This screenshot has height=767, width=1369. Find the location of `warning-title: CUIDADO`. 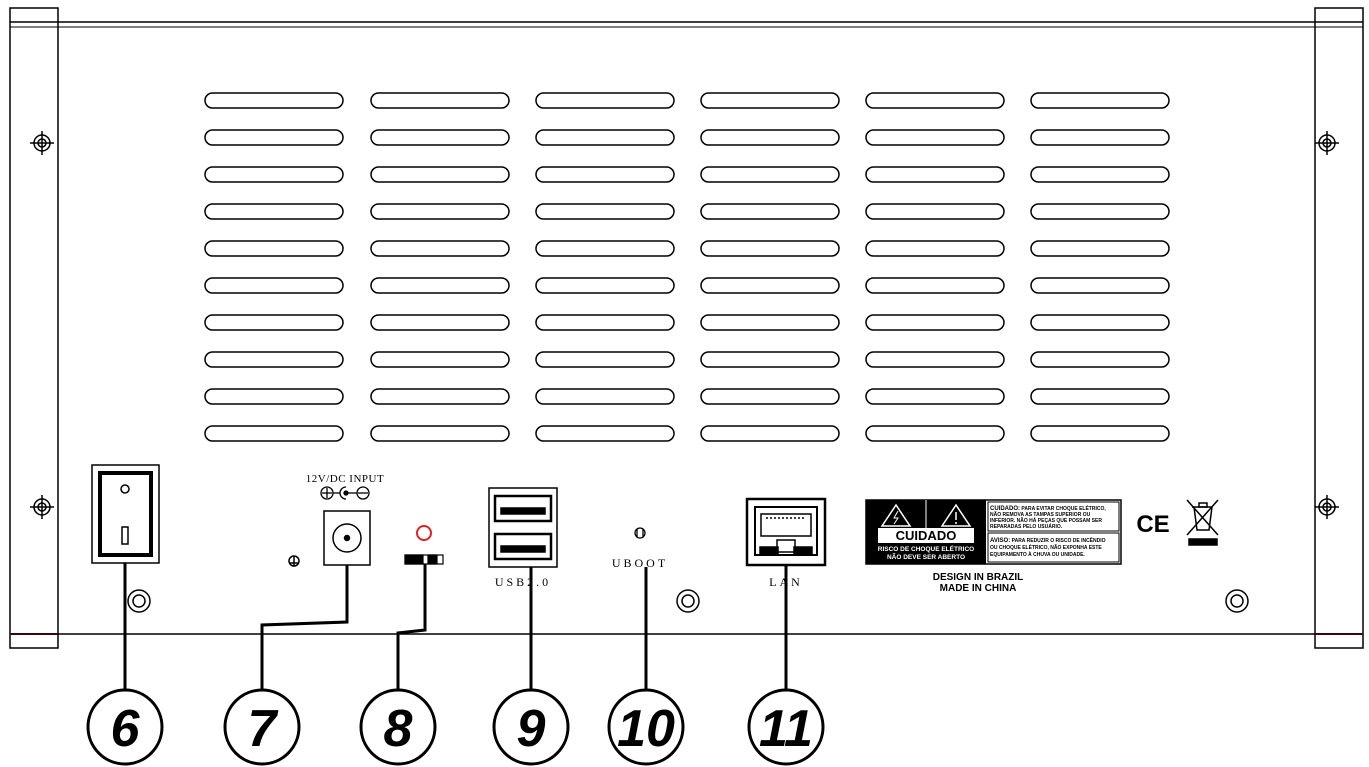

warning-title: CUIDADO is located at coordinates (926, 535).